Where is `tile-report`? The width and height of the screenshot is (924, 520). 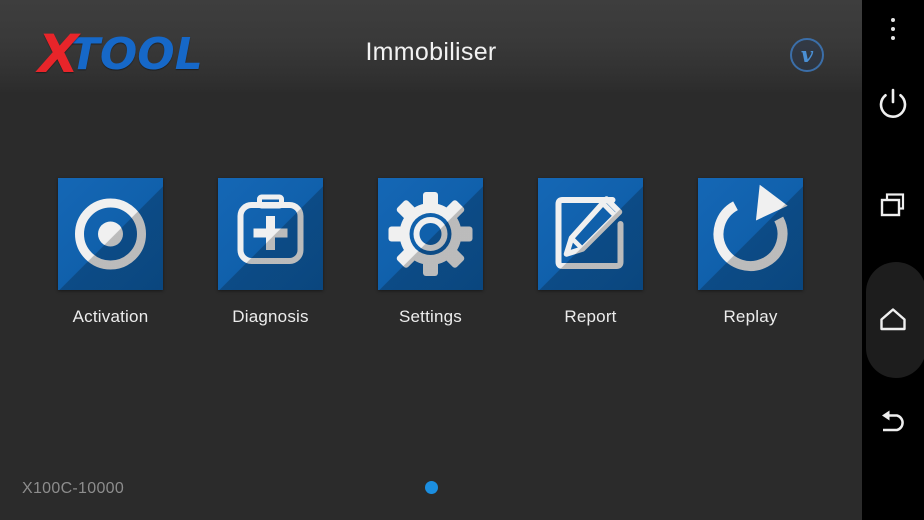
tile-report is located at coordinates (590, 234).